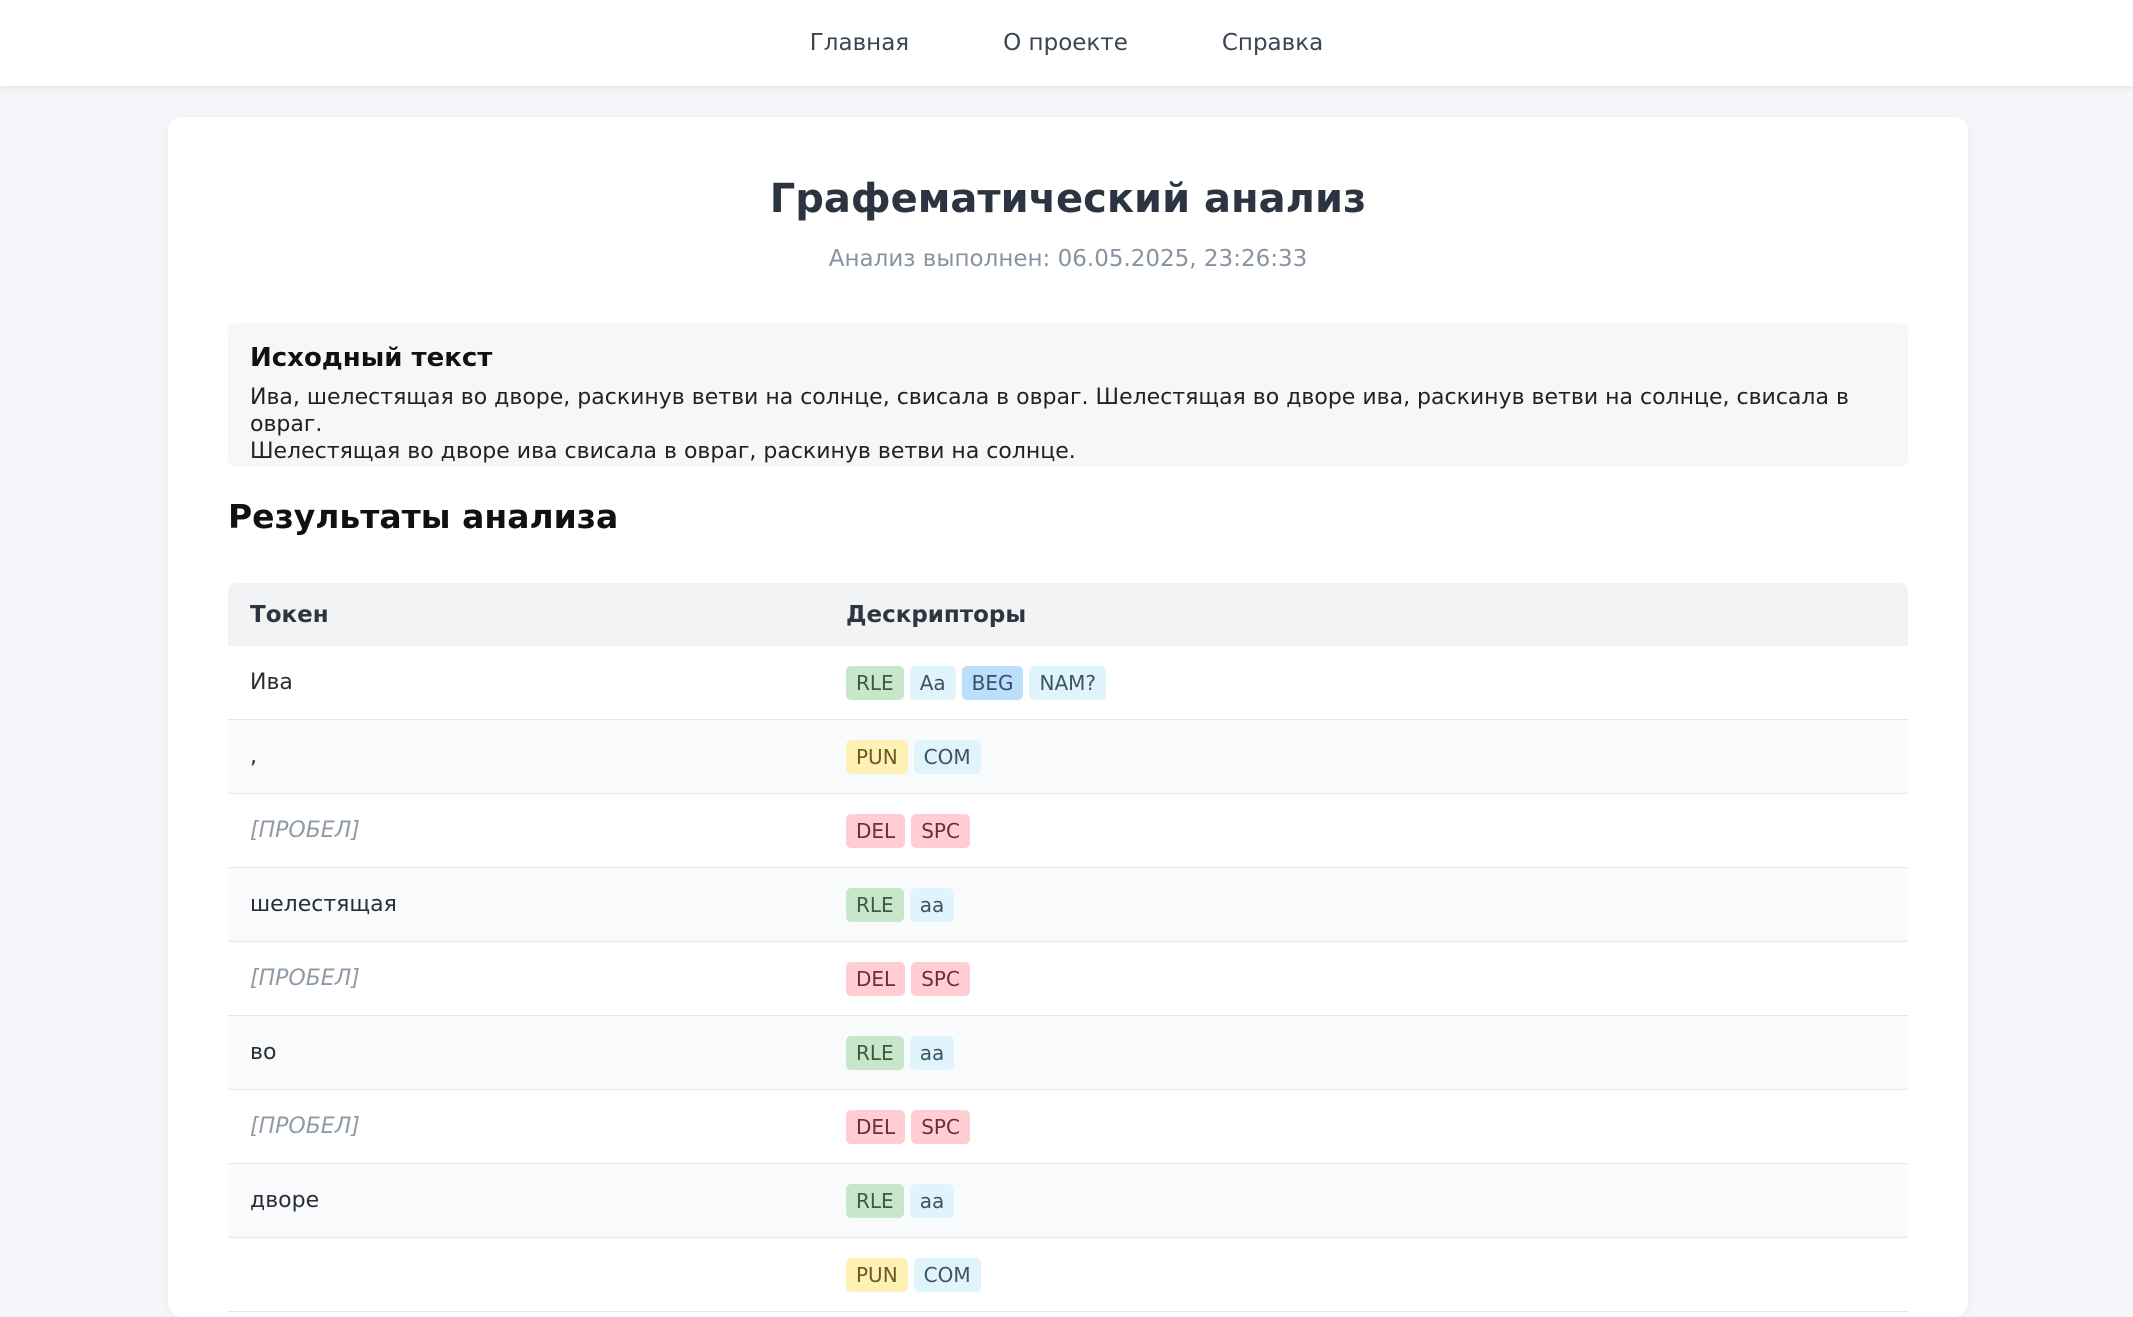 The height and width of the screenshot is (1317, 2133). I want to click on descriptors-cell: PUN COM, so click(1377, 756).